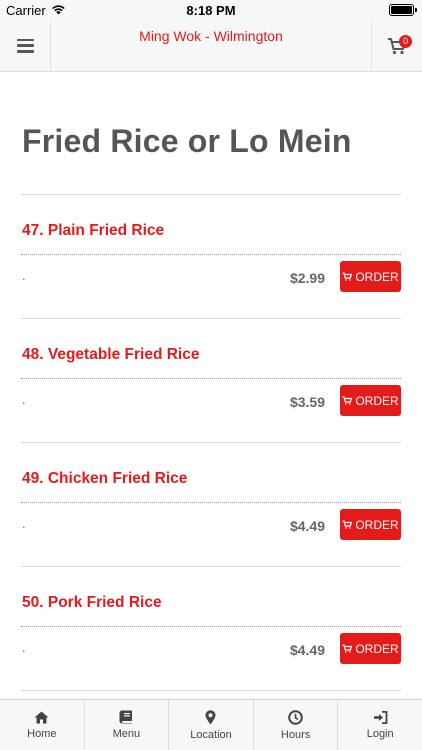 Image resolution: width=422 pixels, height=750 pixels. What do you see at coordinates (307, 278) in the screenshot?
I see `item-price: $2.99` at bounding box center [307, 278].